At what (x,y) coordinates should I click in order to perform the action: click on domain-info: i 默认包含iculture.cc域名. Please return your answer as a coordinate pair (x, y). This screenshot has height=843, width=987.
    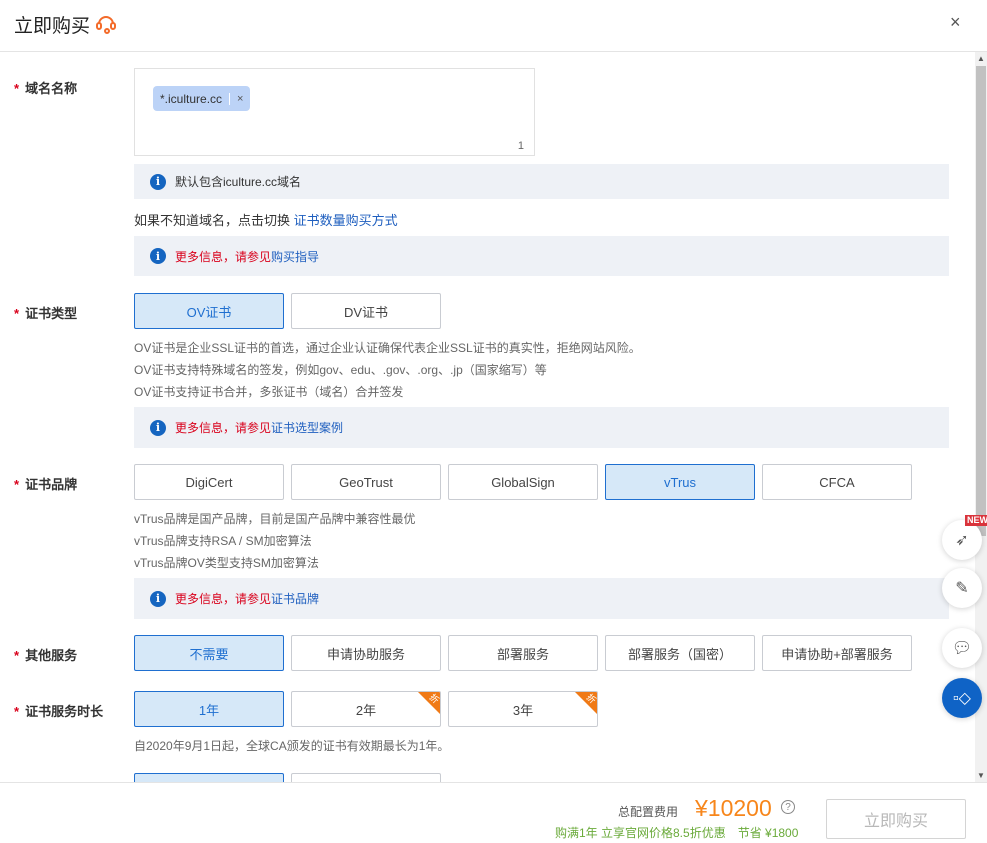
    Looking at the image, I should click on (541, 181).